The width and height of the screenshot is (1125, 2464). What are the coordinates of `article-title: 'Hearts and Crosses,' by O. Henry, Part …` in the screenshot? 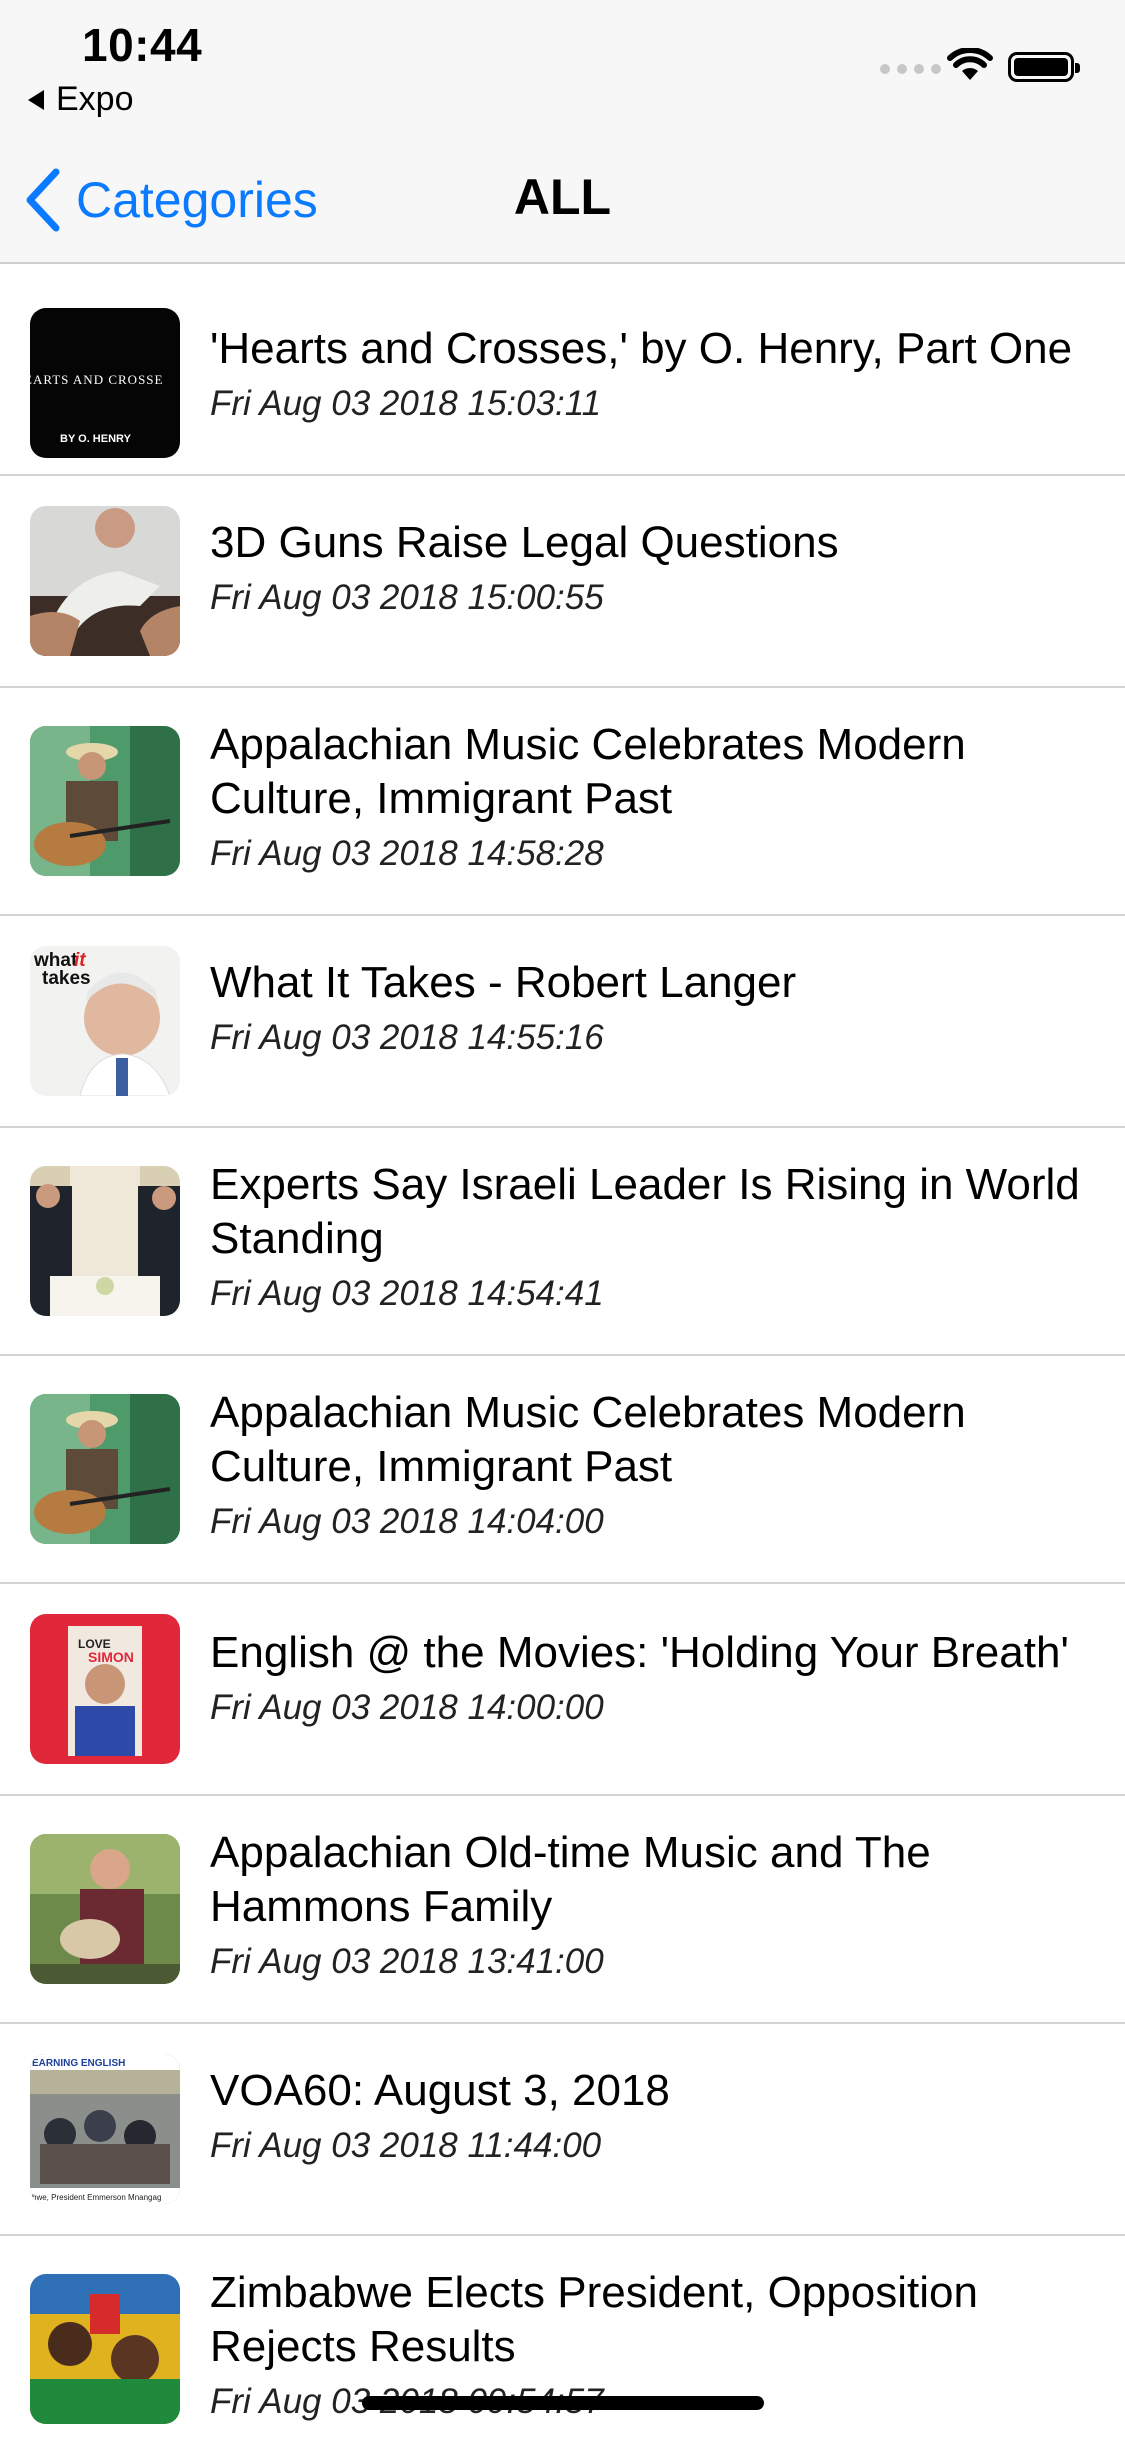 It's located at (641, 348).